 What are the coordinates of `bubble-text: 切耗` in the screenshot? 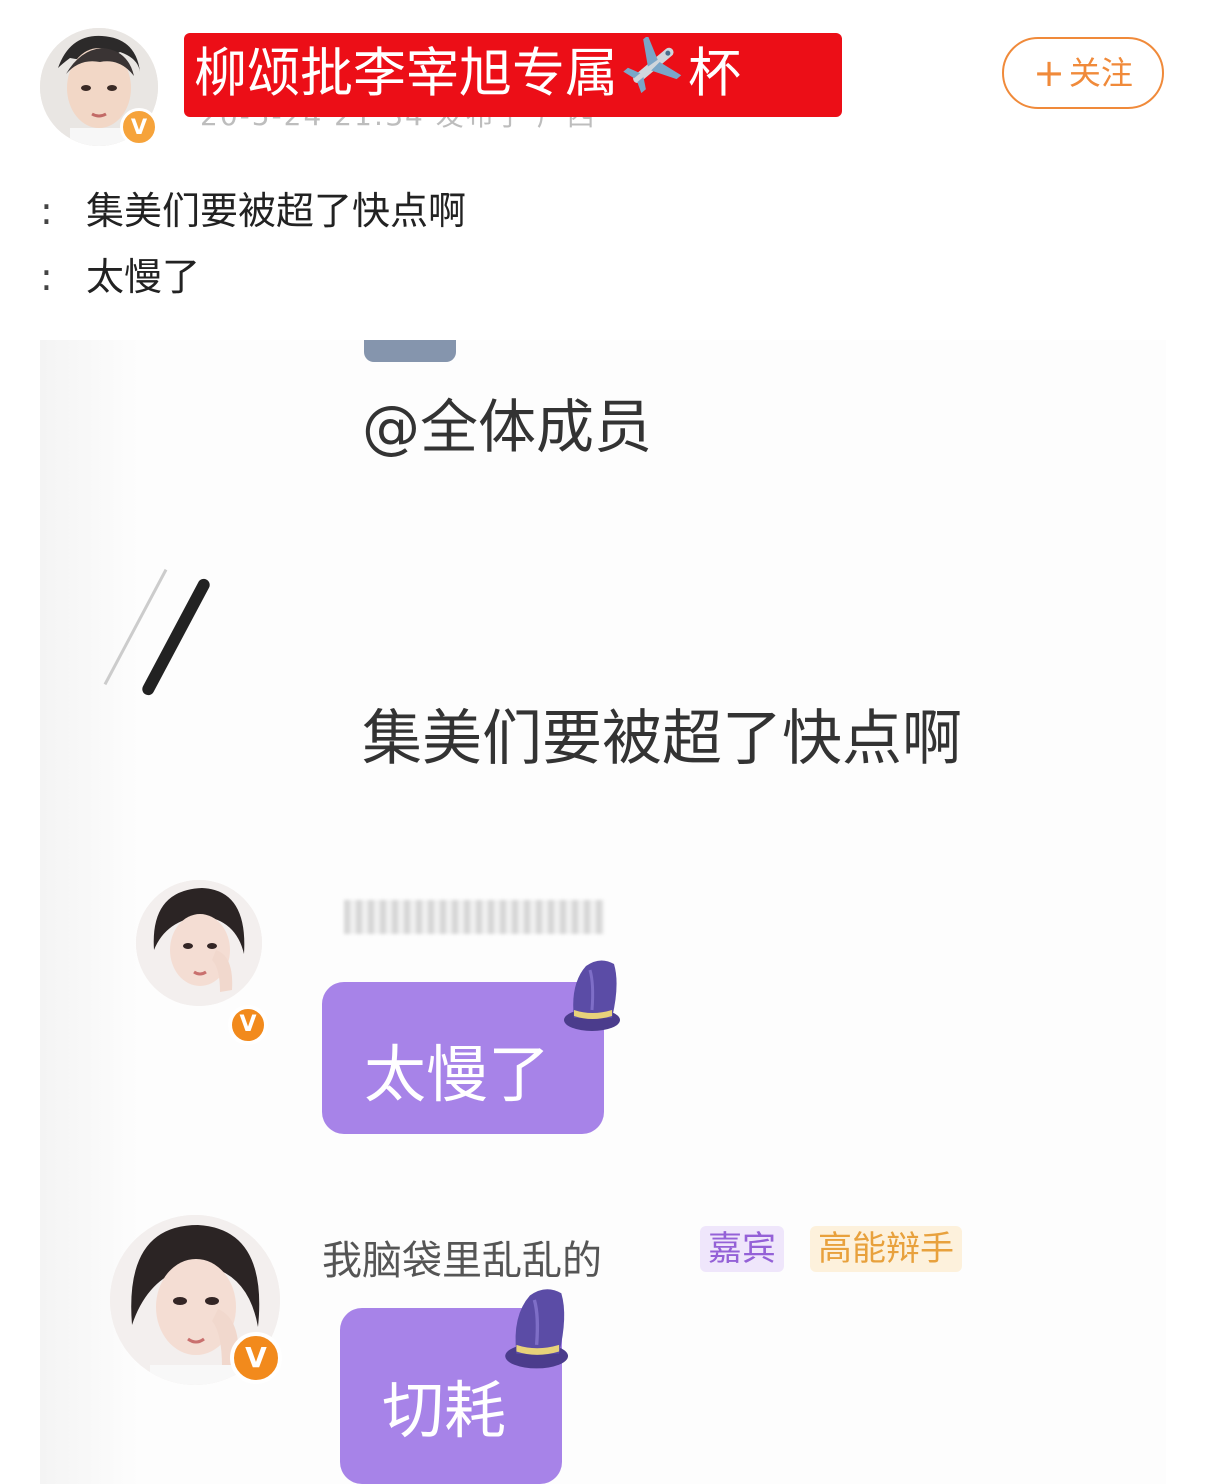 It's located at (444, 1410).